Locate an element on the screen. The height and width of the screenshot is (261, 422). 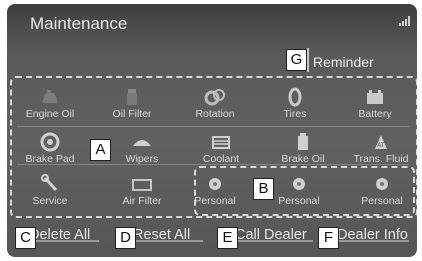
air-filter-icon is located at coordinates (142, 185).